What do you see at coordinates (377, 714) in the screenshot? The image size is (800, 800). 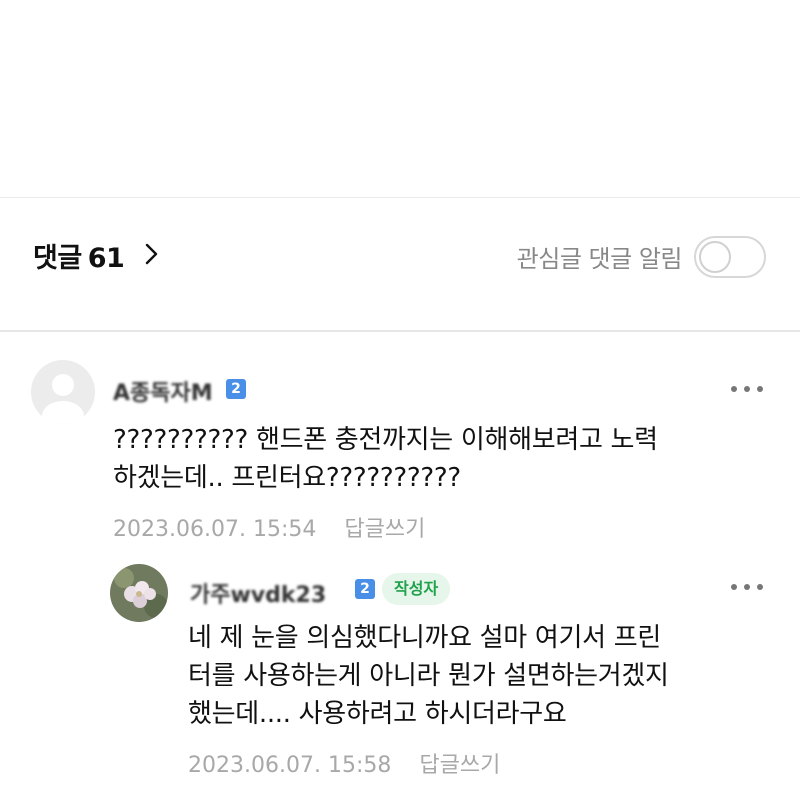 I see `reply-text-line: 했는데.... 사용하려고 하시더라구요` at bounding box center [377, 714].